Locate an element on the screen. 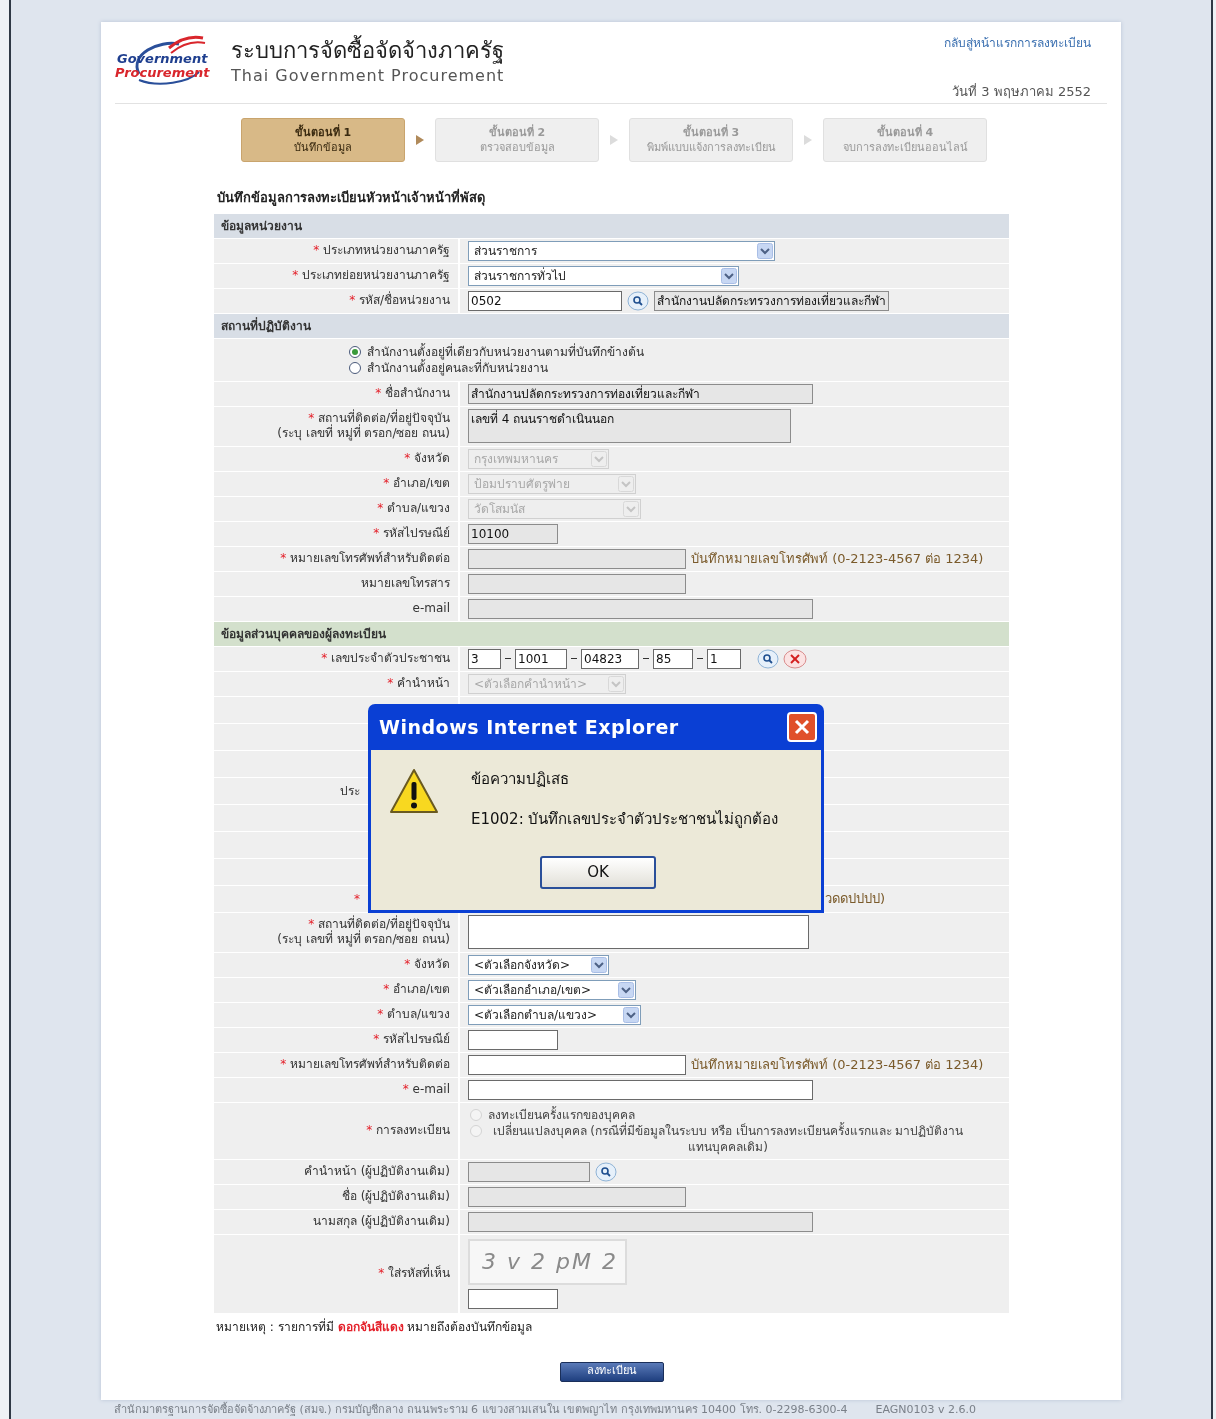 The width and height of the screenshot is (1216, 1419). section-header: ข้อมูลส่วนบุคคลของผู้ลงทะเบียน is located at coordinates (611, 634).